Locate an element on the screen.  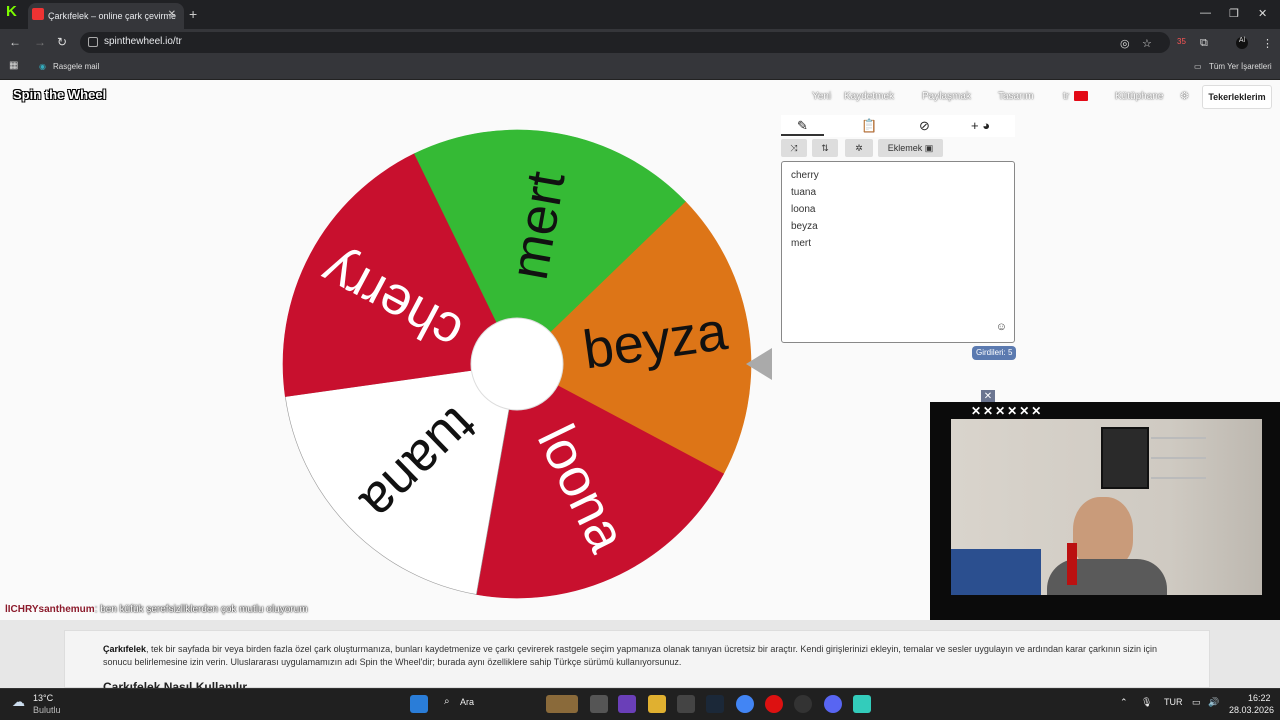
emoji-icon: ☺ is located at coordinates (1001, 327).